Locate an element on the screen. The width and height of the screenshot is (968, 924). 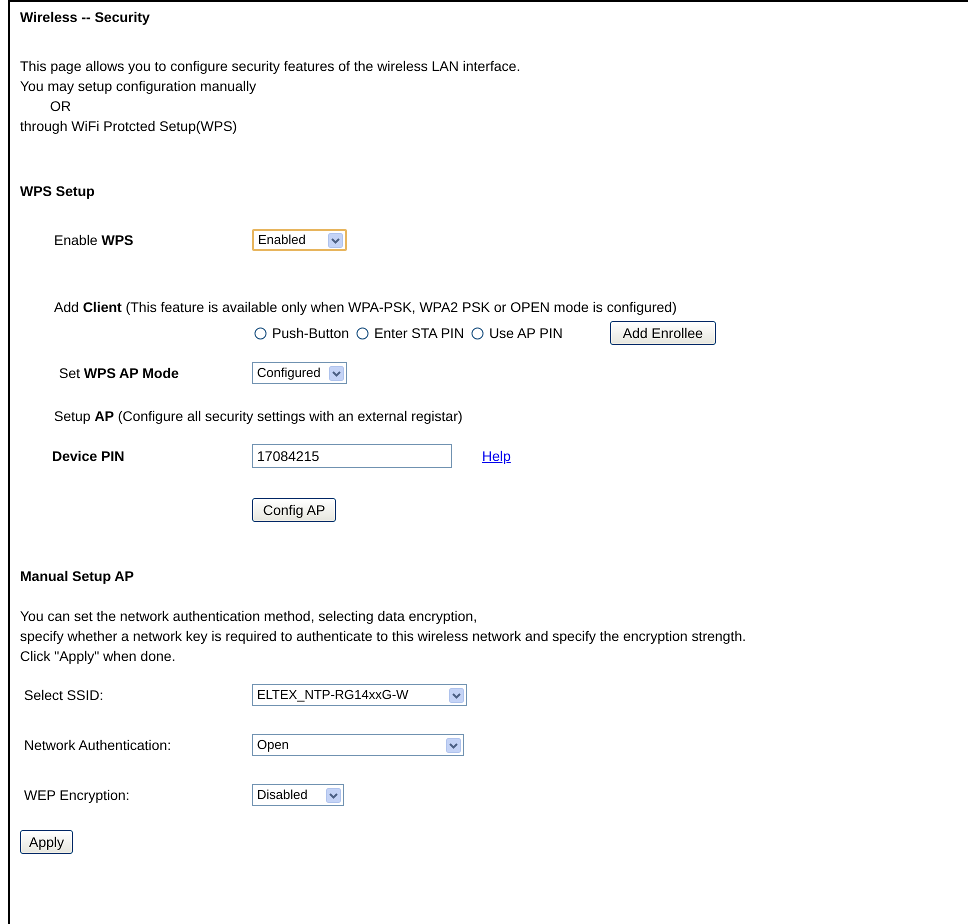
pin-input-field: 17084215 is located at coordinates (352, 456).